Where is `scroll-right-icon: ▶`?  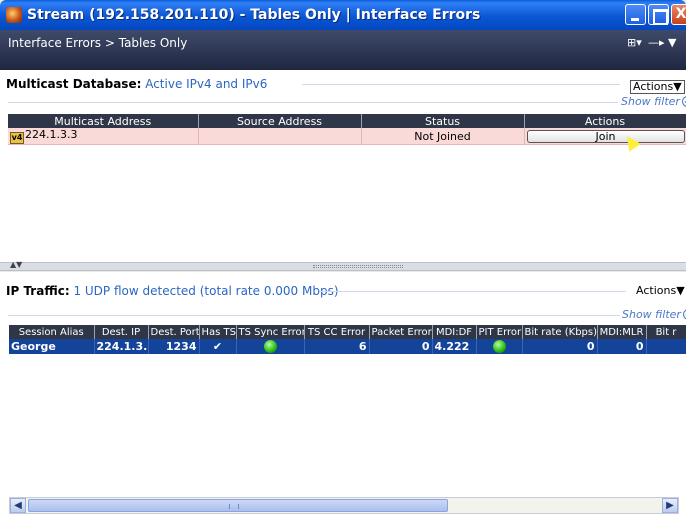
scroll-right-icon: ▶ is located at coordinates (670, 505).